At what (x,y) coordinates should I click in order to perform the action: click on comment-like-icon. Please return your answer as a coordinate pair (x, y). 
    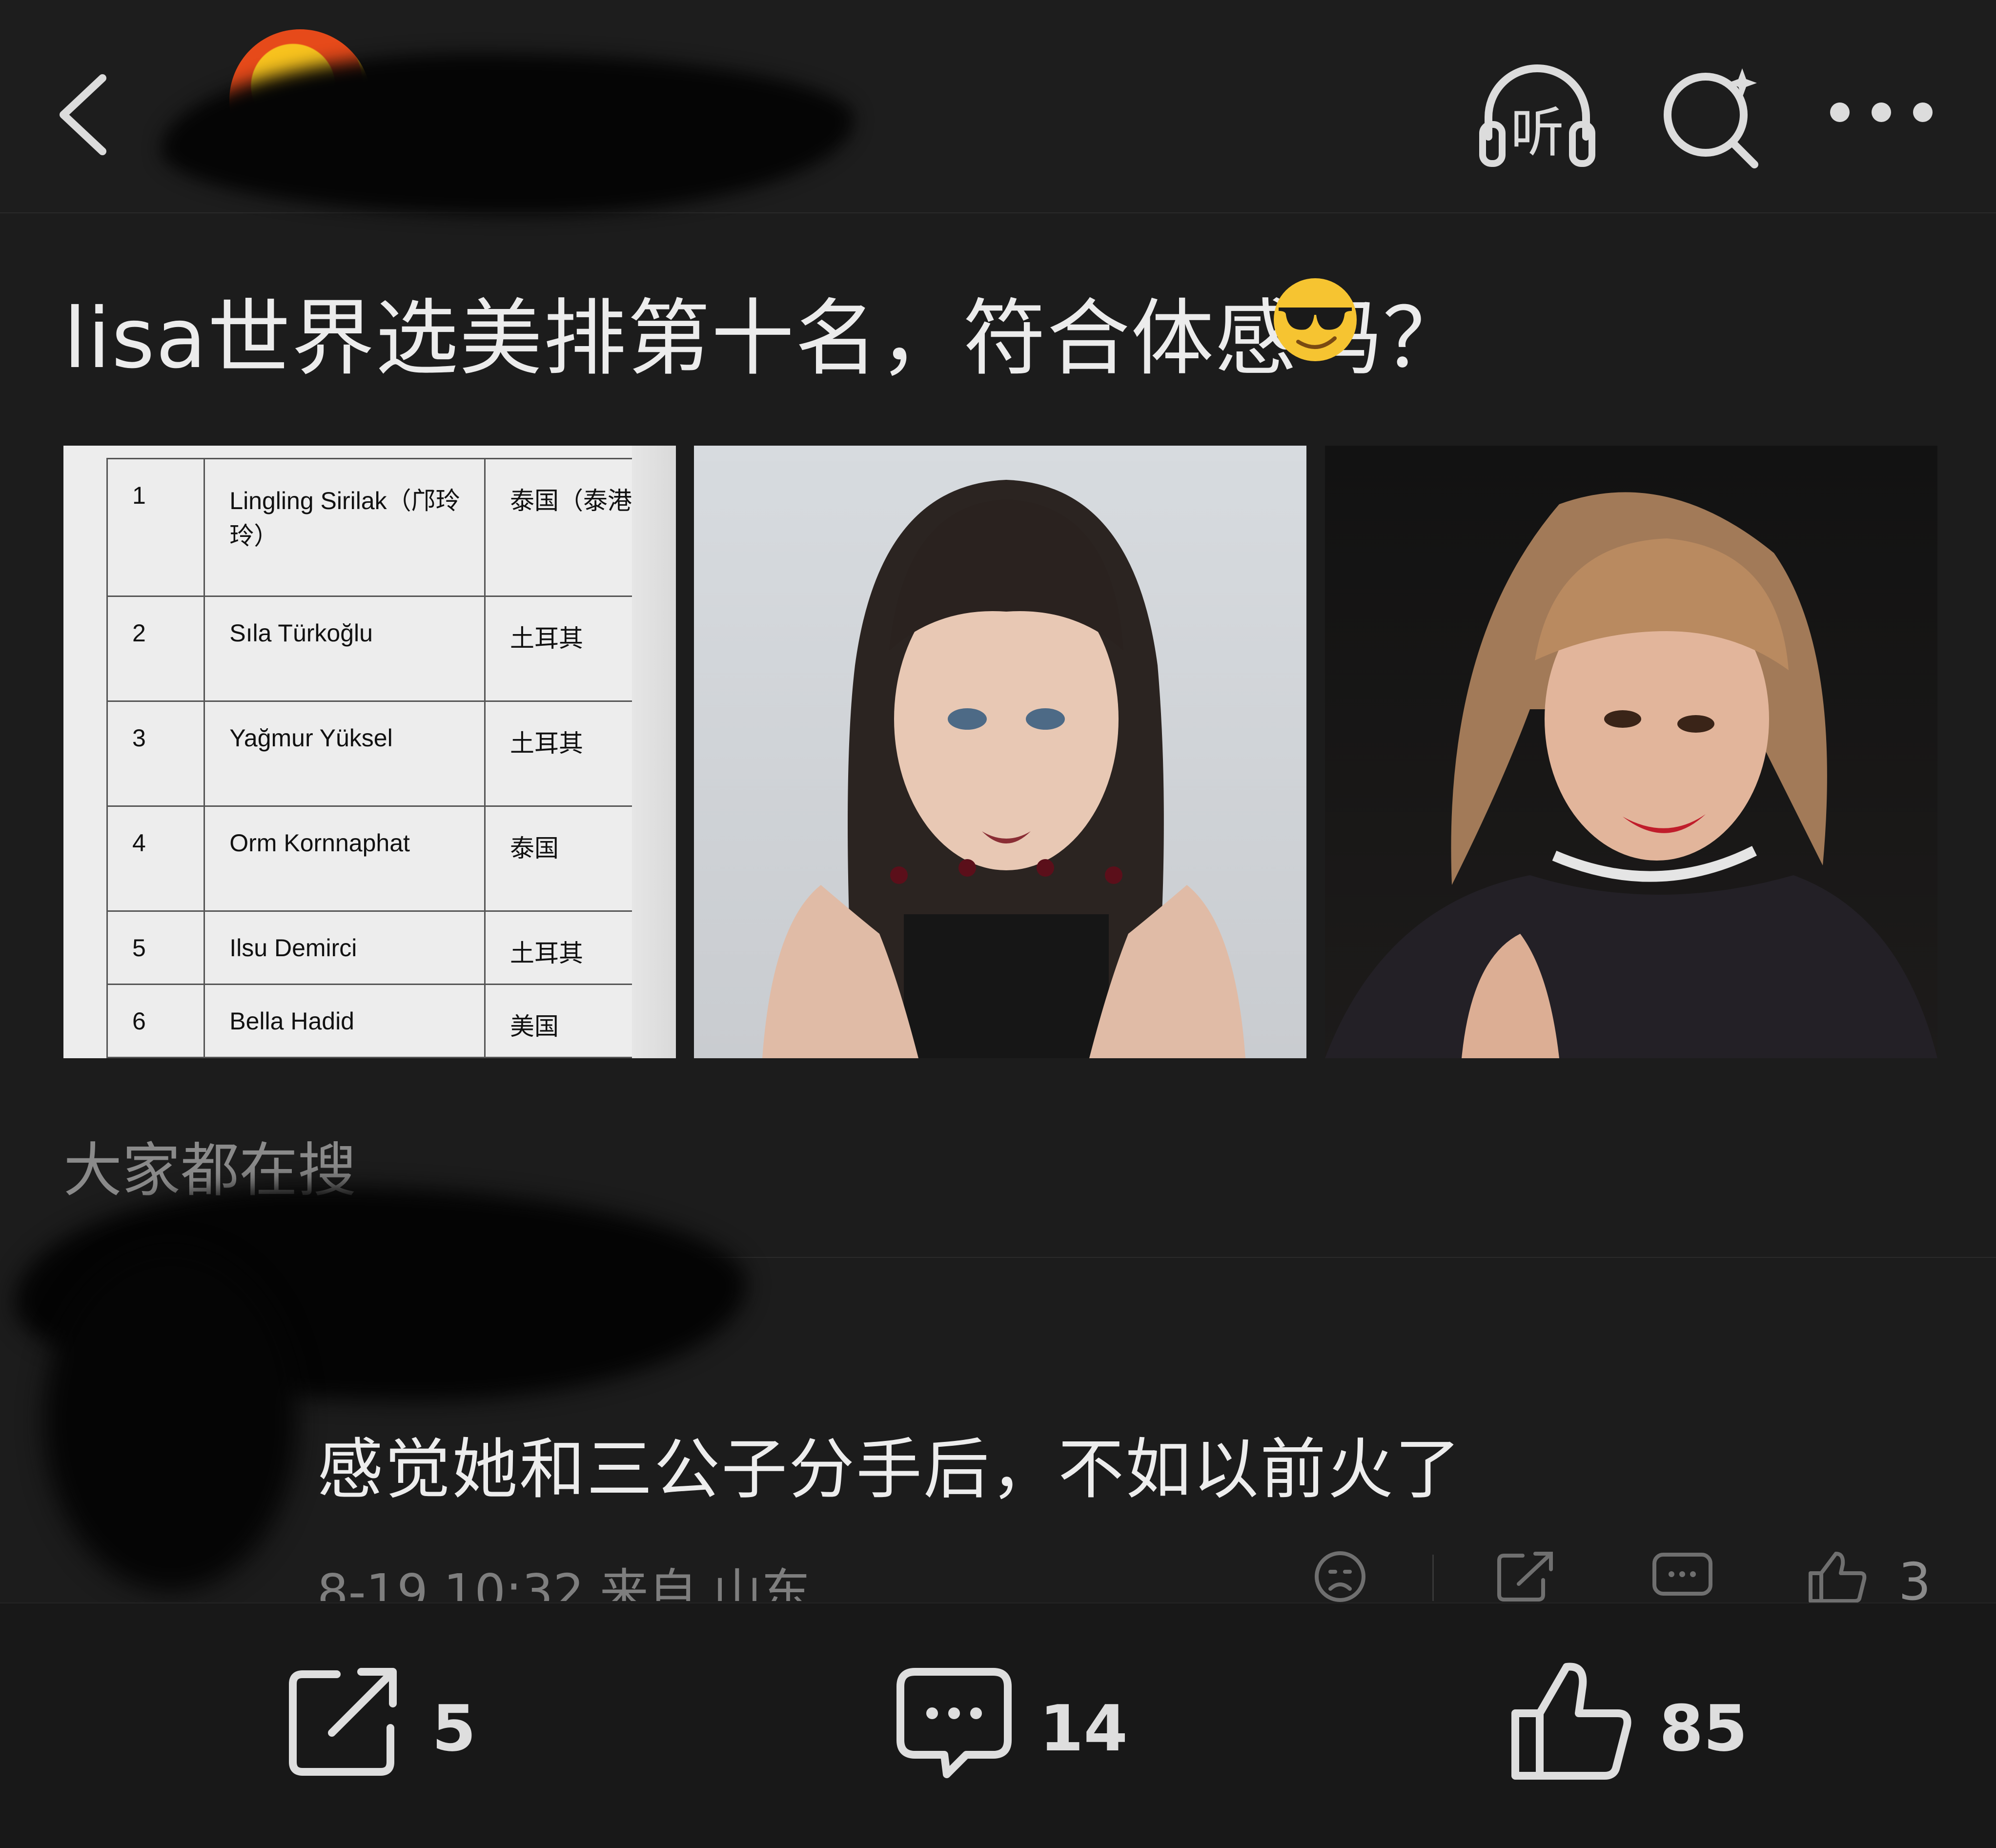
    Looking at the image, I should click on (1839, 1576).